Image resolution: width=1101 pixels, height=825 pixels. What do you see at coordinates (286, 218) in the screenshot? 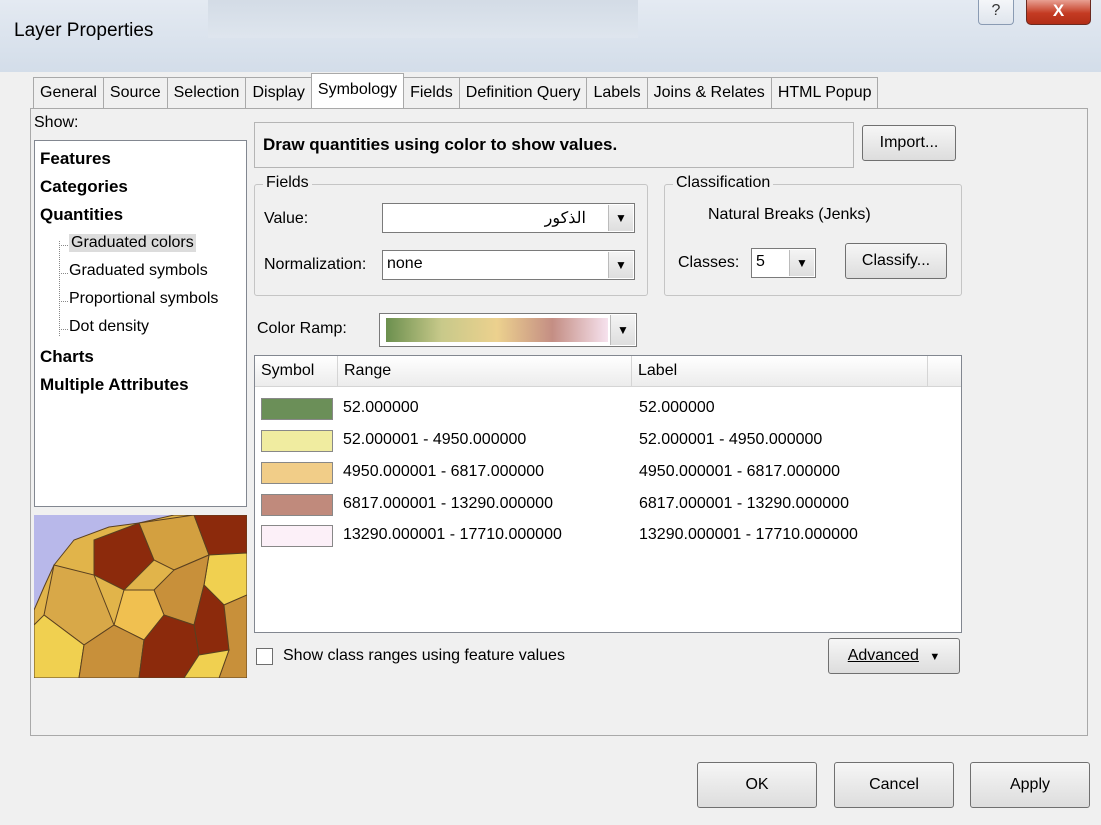
I see `value-label: Value:` at bounding box center [286, 218].